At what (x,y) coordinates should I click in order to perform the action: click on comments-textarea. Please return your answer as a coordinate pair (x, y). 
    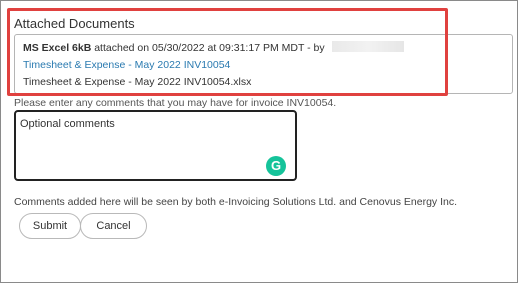
    Looking at the image, I should click on (150, 138).